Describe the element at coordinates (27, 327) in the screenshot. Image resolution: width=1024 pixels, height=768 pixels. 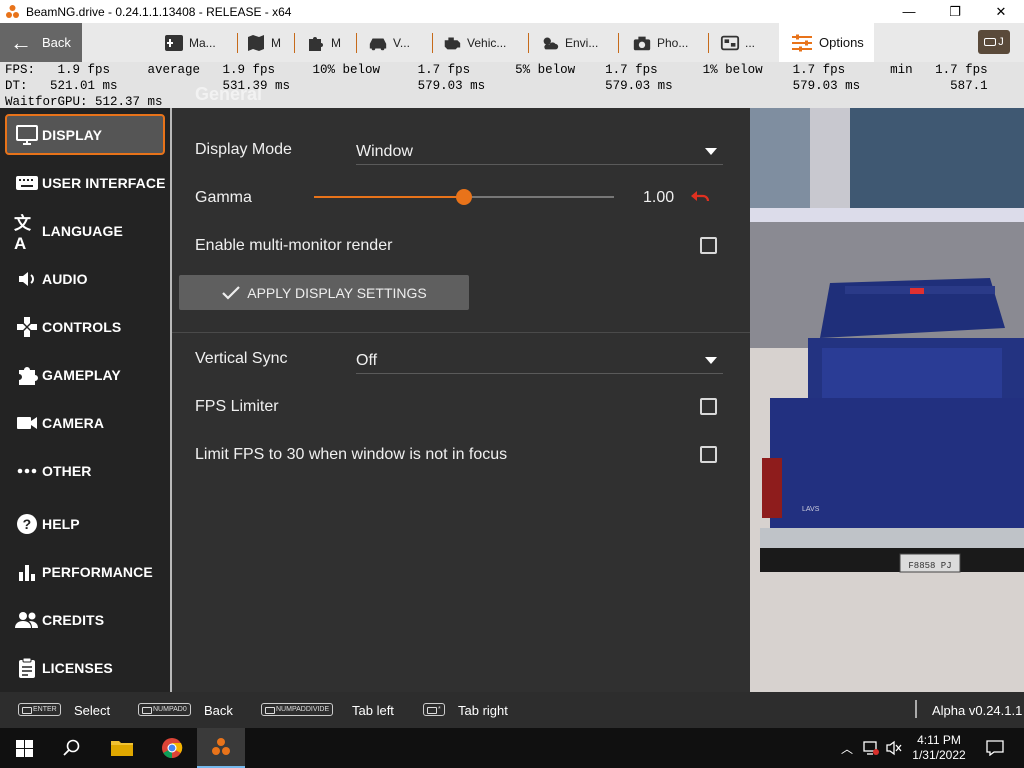
I see `gamepad-icon` at that location.